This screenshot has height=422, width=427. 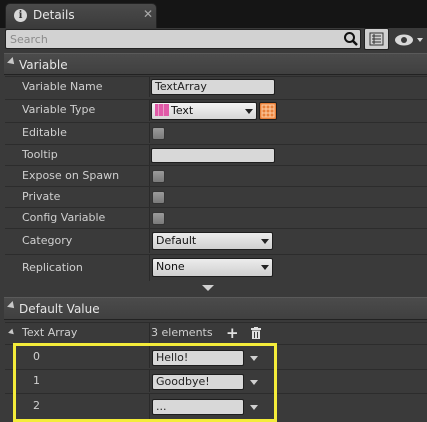 I want to click on property-label: Variable Type, so click(x=59, y=109).